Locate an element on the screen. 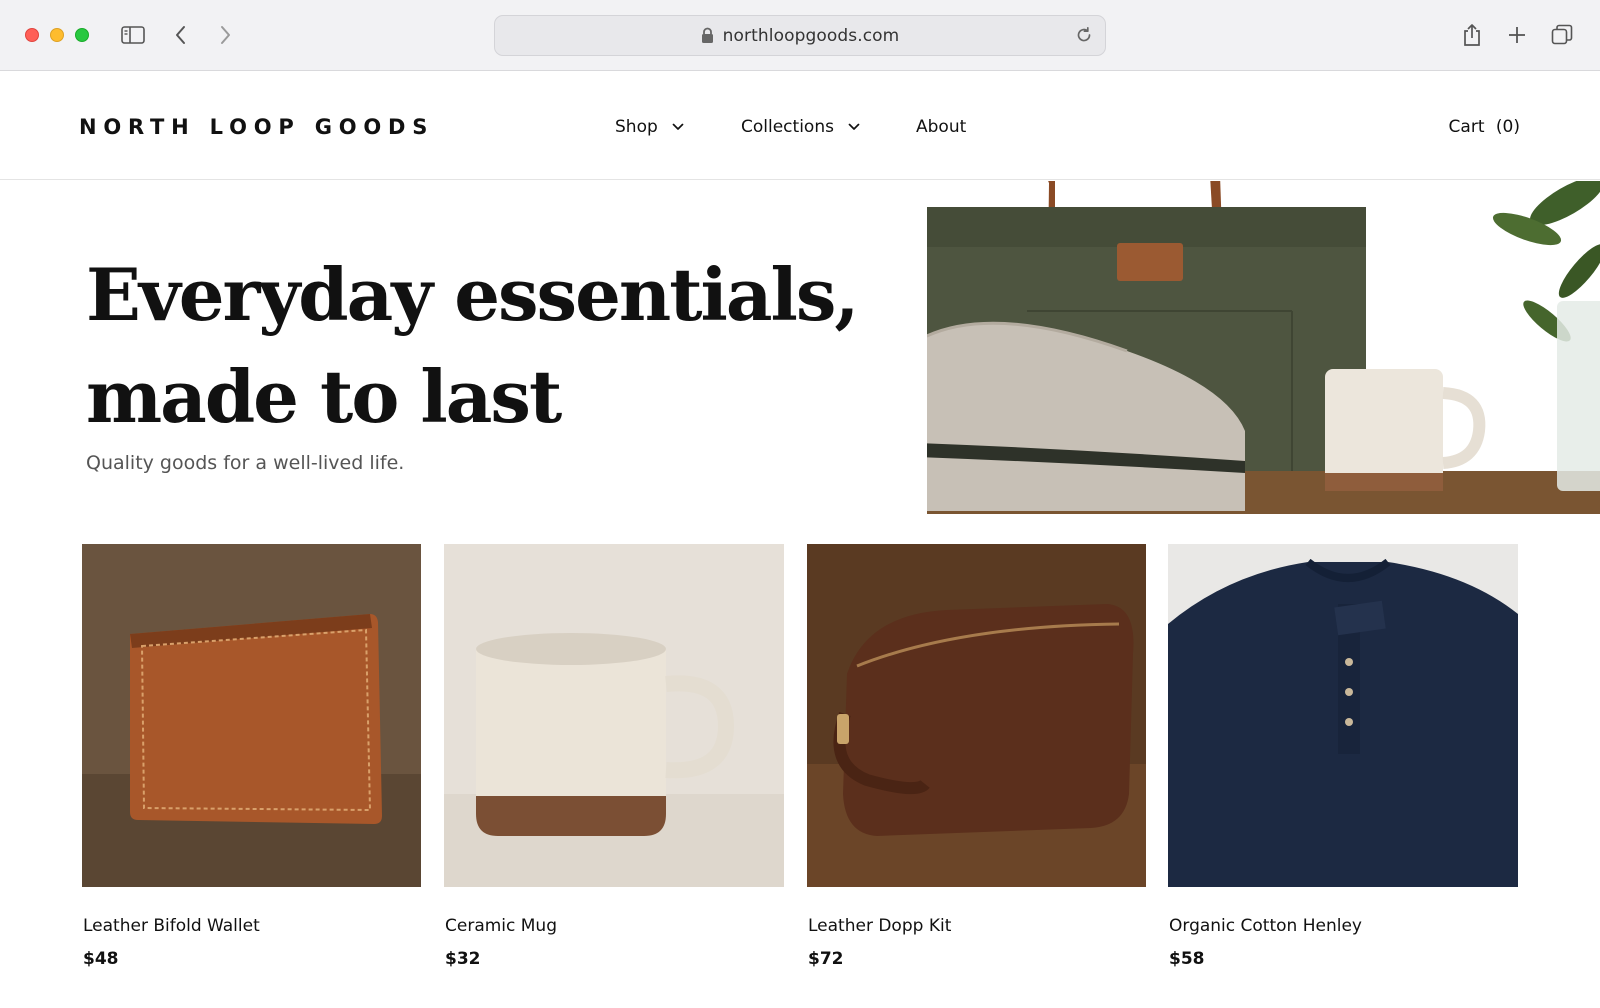  tabs-overview-icon is located at coordinates (1562, 34).